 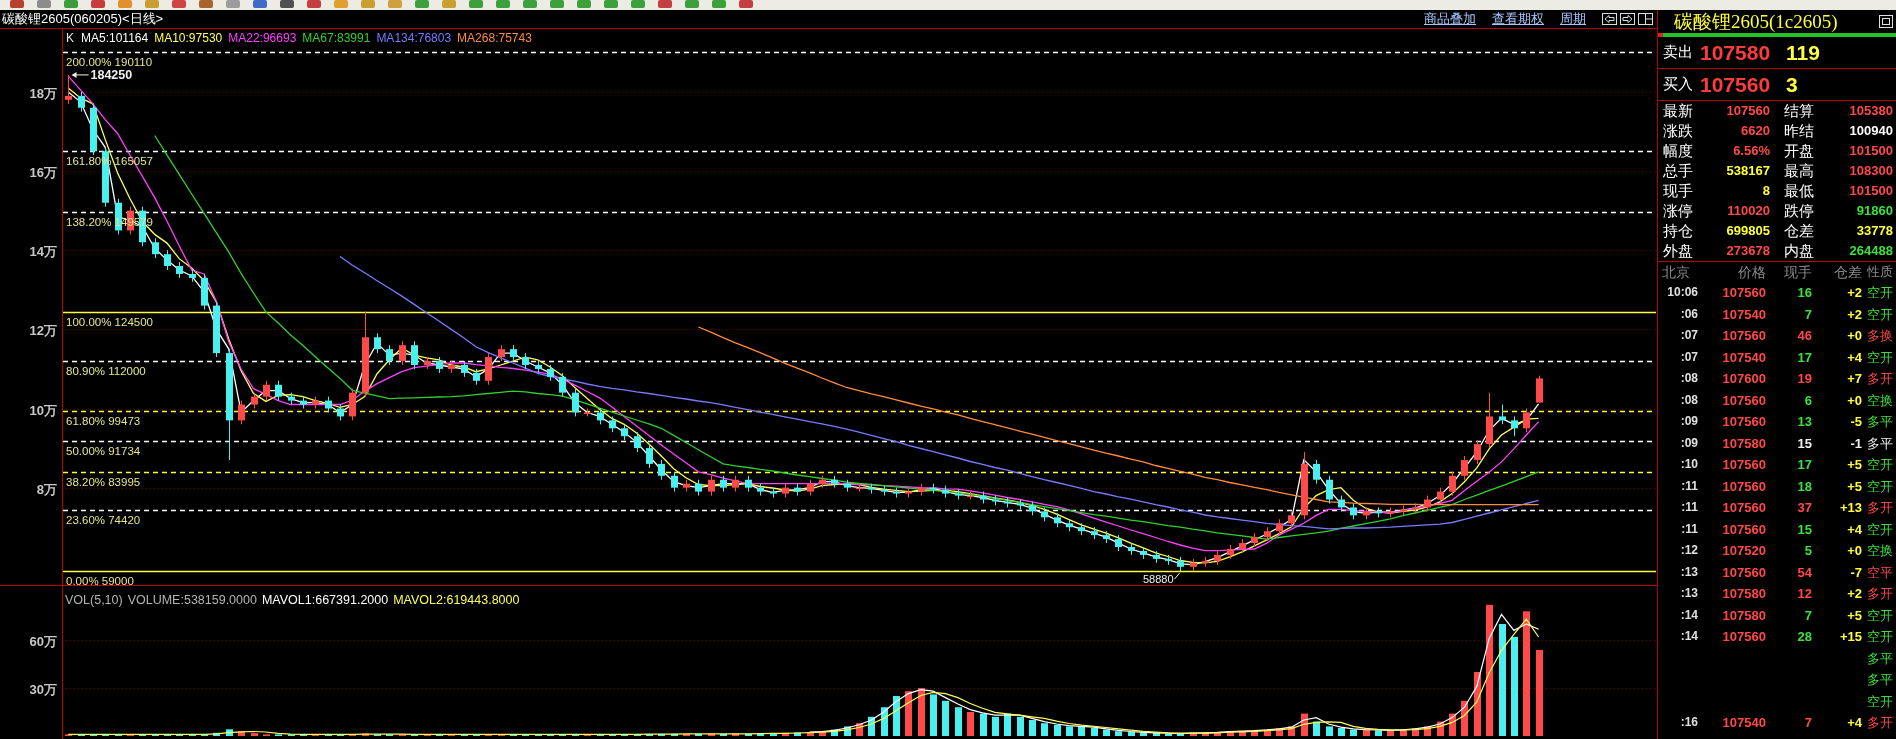 I want to click on fibonacci-level-label: 0.00% 59000, so click(x=100, y=579).